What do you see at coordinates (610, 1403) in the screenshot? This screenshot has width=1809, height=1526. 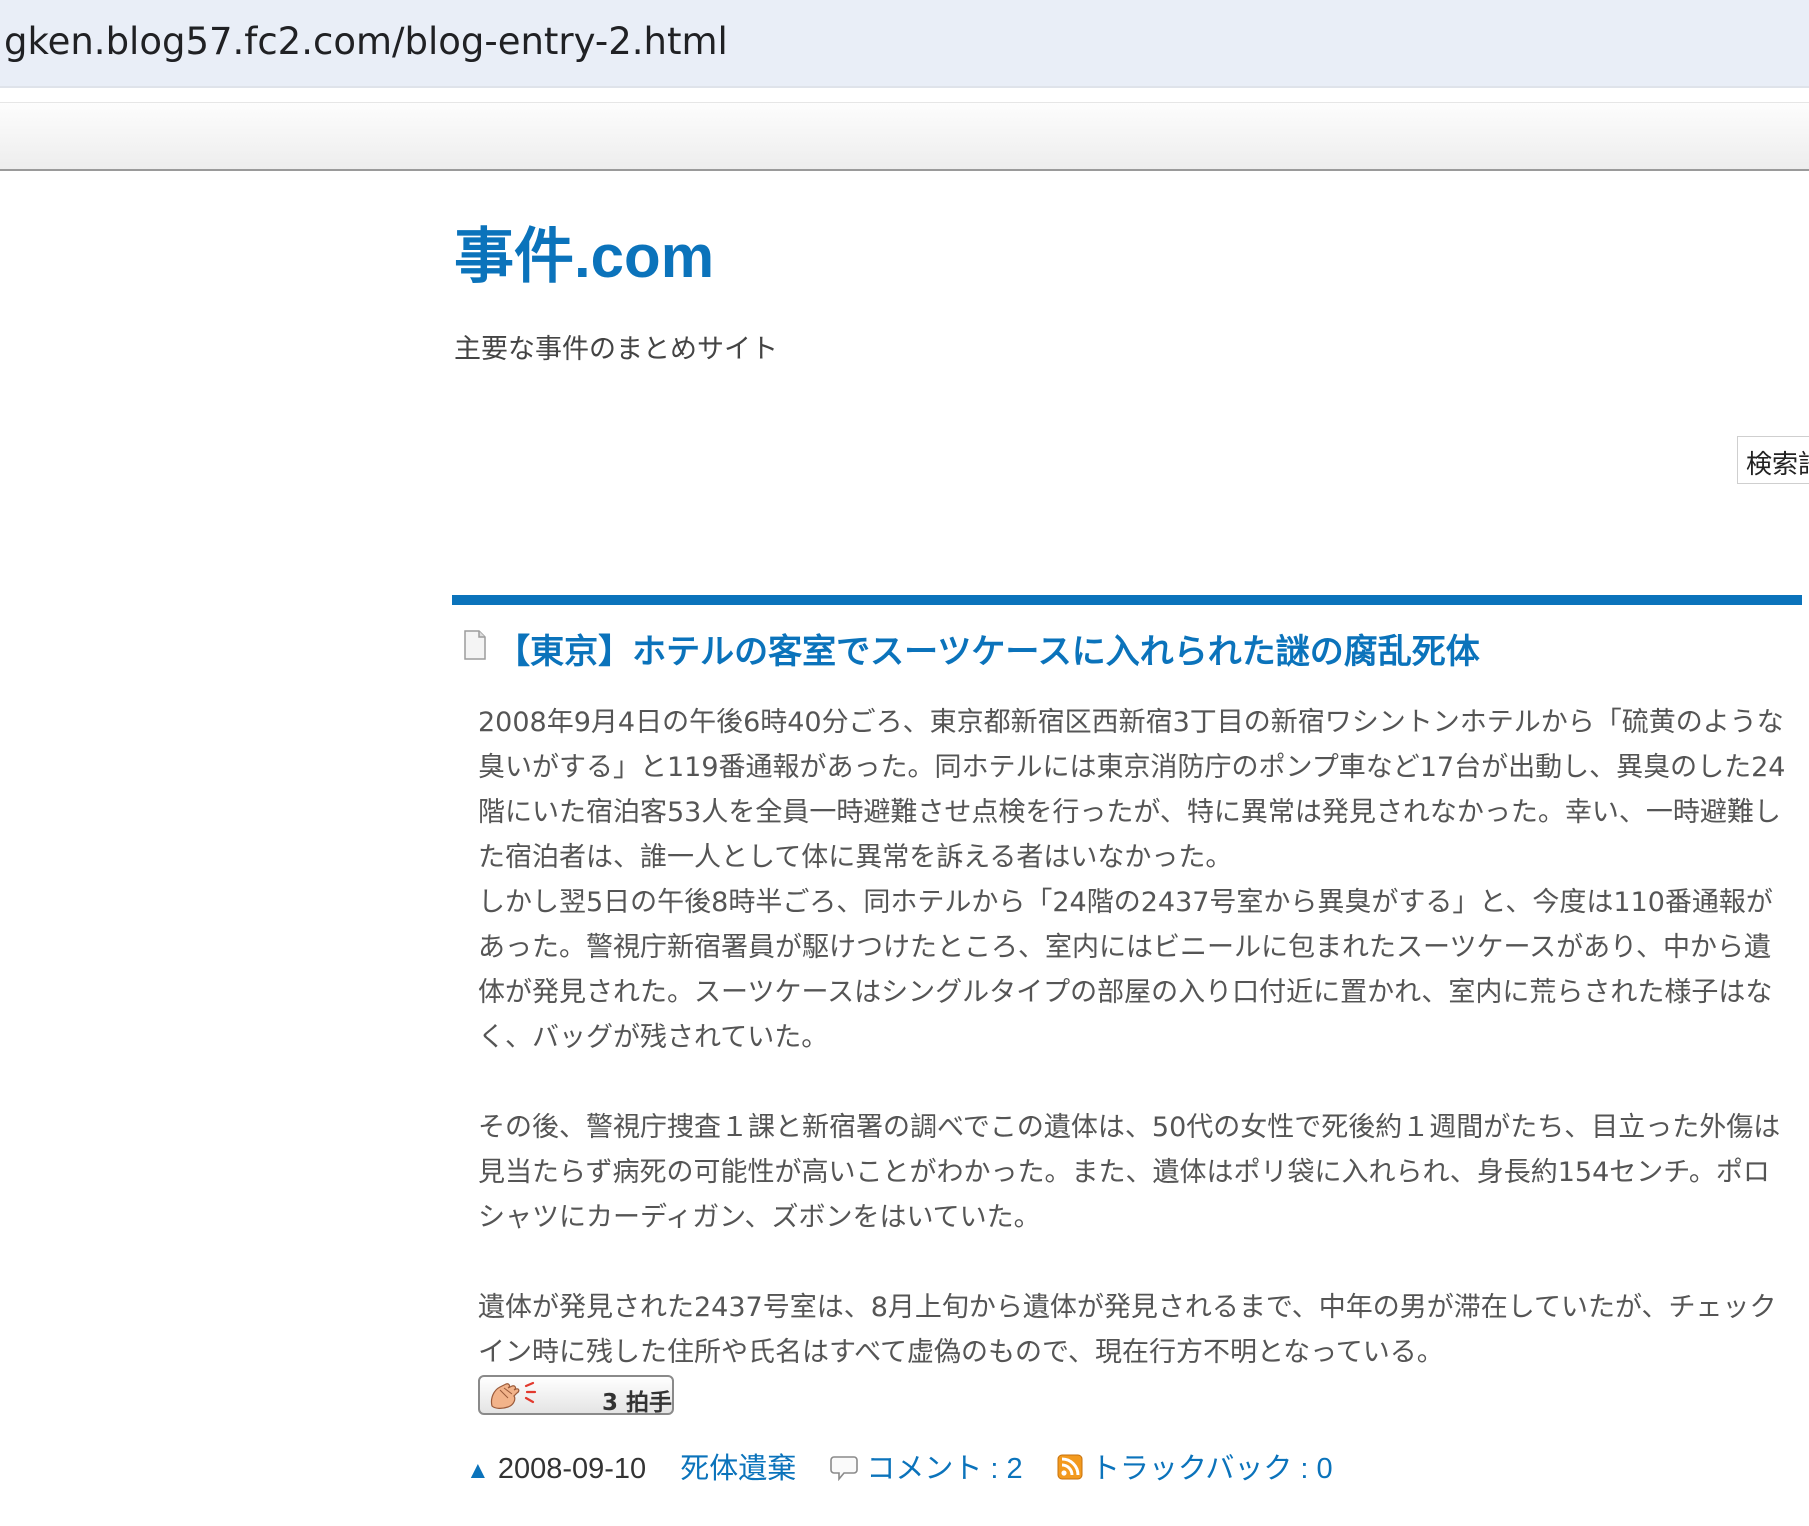 I see `clap-number: 3` at bounding box center [610, 1403].